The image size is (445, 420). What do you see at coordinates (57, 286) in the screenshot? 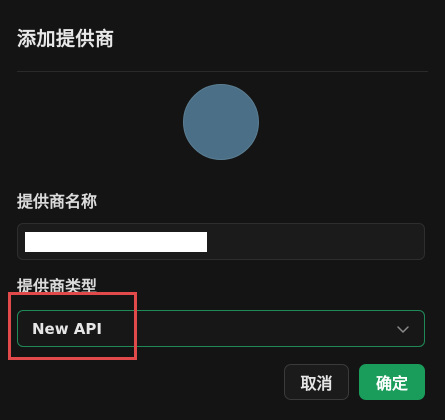
I see `provider-type-label: 提供商类型` at bounding box center [57, 286].